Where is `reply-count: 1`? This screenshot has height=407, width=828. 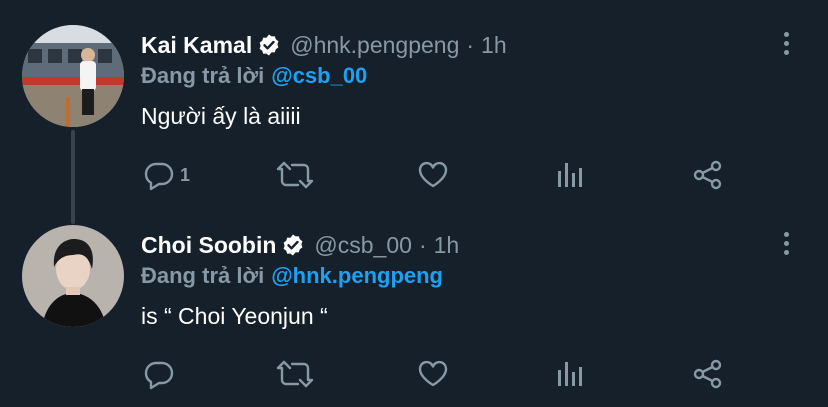
reply-count: 1 is located at coordinates (185, 174).